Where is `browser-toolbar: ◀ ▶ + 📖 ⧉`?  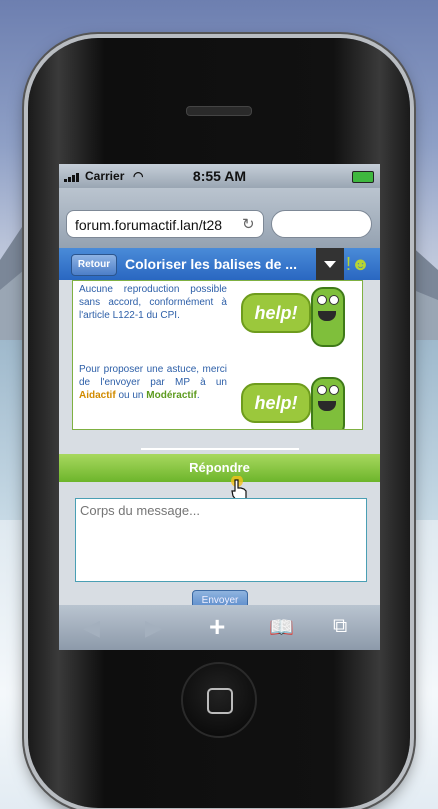 browser-toolbar: ◀ ▶ + 📖 ⧉ is located at coordinates (219, 627).